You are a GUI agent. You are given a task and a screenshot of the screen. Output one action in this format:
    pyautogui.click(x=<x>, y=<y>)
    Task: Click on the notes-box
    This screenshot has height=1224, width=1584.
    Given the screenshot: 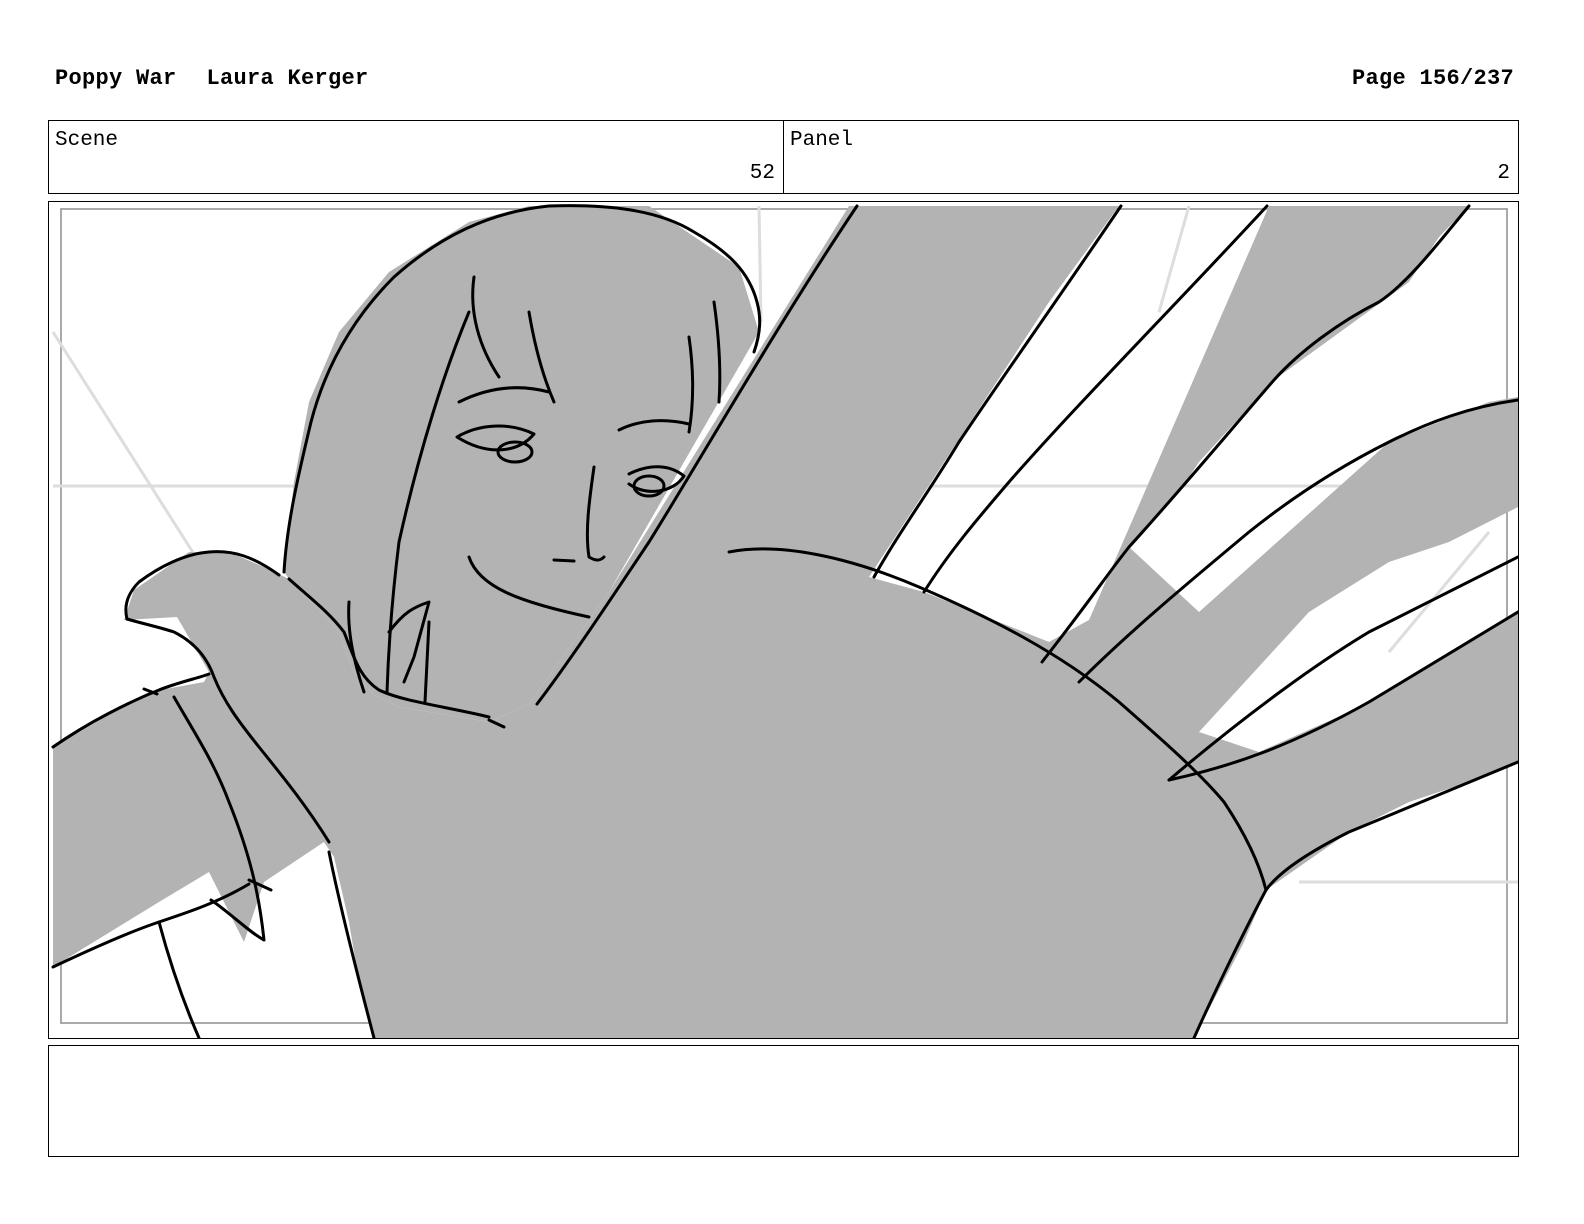 What is the action you would take?
    pyautogui.click(x=783, y=1101)
    